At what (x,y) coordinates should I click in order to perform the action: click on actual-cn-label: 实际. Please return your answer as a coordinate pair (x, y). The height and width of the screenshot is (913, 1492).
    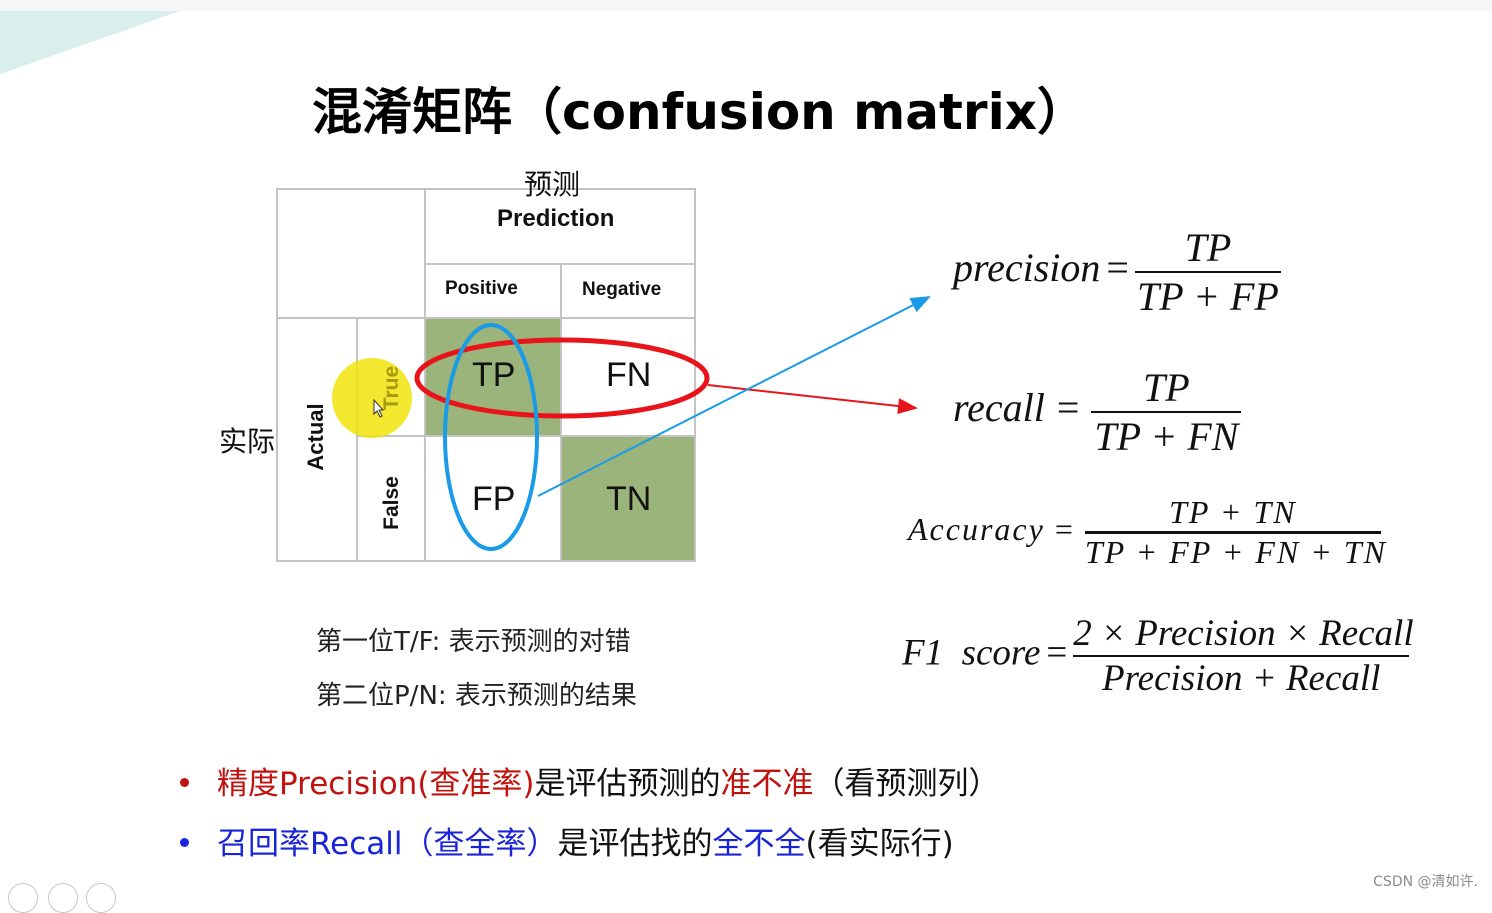
    Looking at the image, I should click on (247, 441).